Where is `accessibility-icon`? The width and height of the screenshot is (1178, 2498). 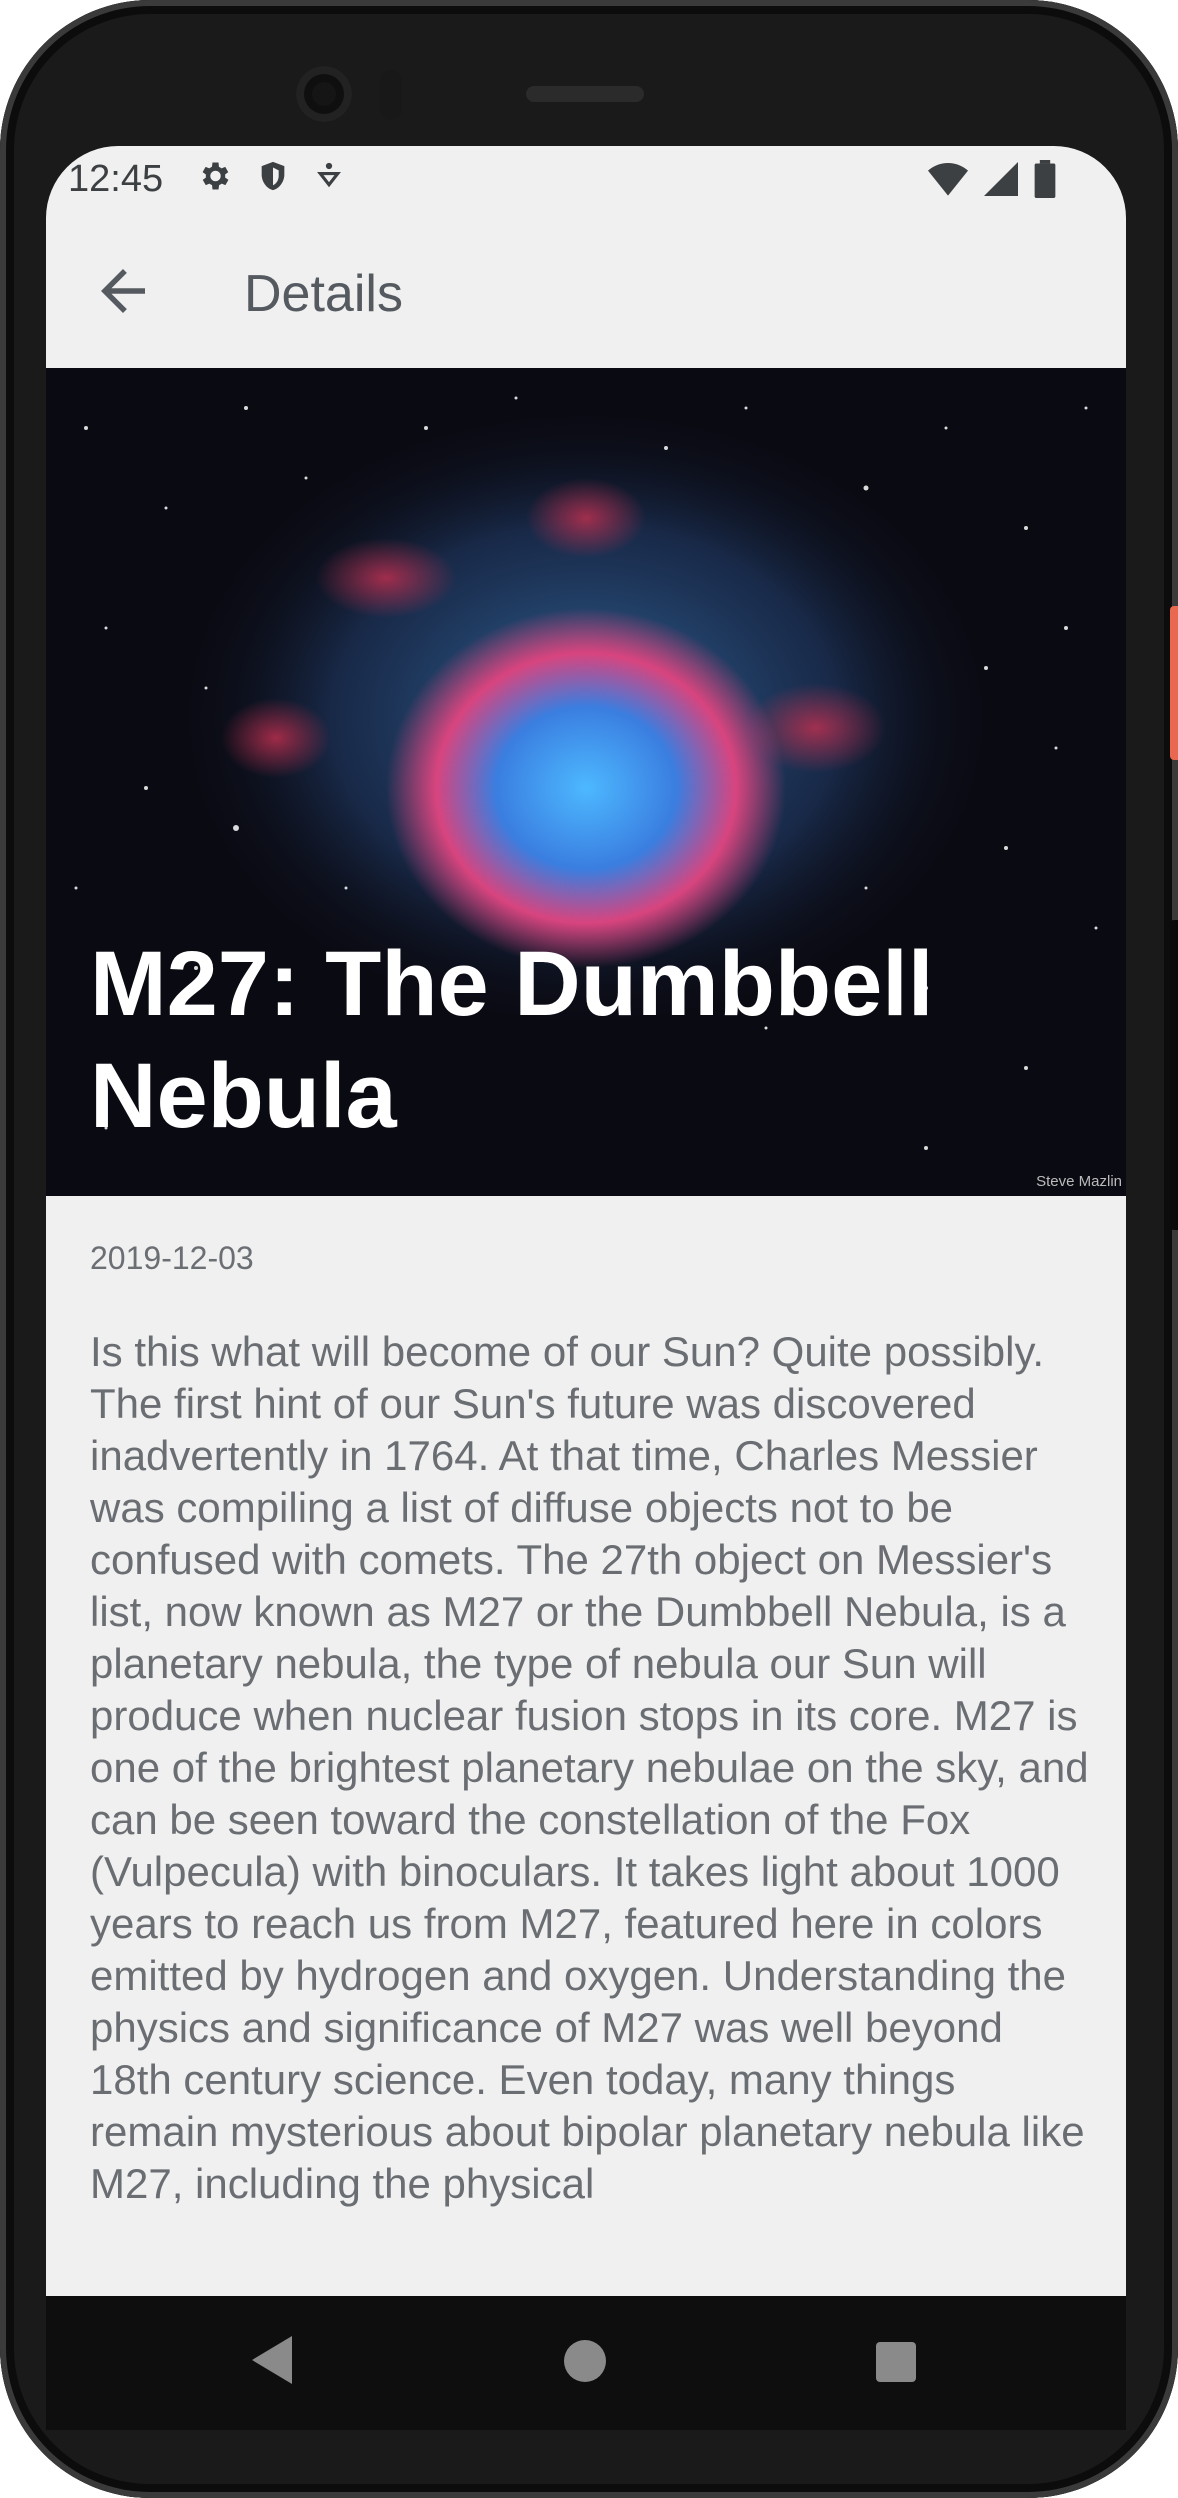
accessibility-icon is located at coordinates (329, 175).